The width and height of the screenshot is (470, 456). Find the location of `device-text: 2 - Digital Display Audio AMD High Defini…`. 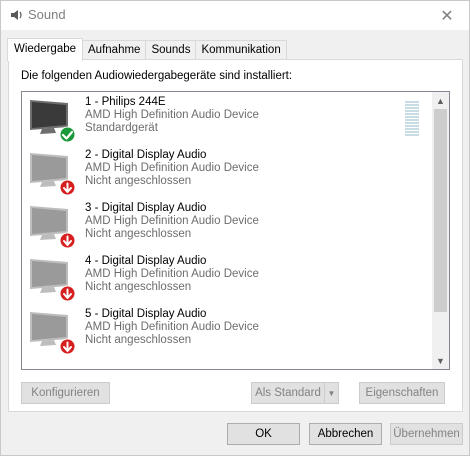

device-text: 2 - Digital Display Audio AMD High Defini… is located at coordinates (172, 168).